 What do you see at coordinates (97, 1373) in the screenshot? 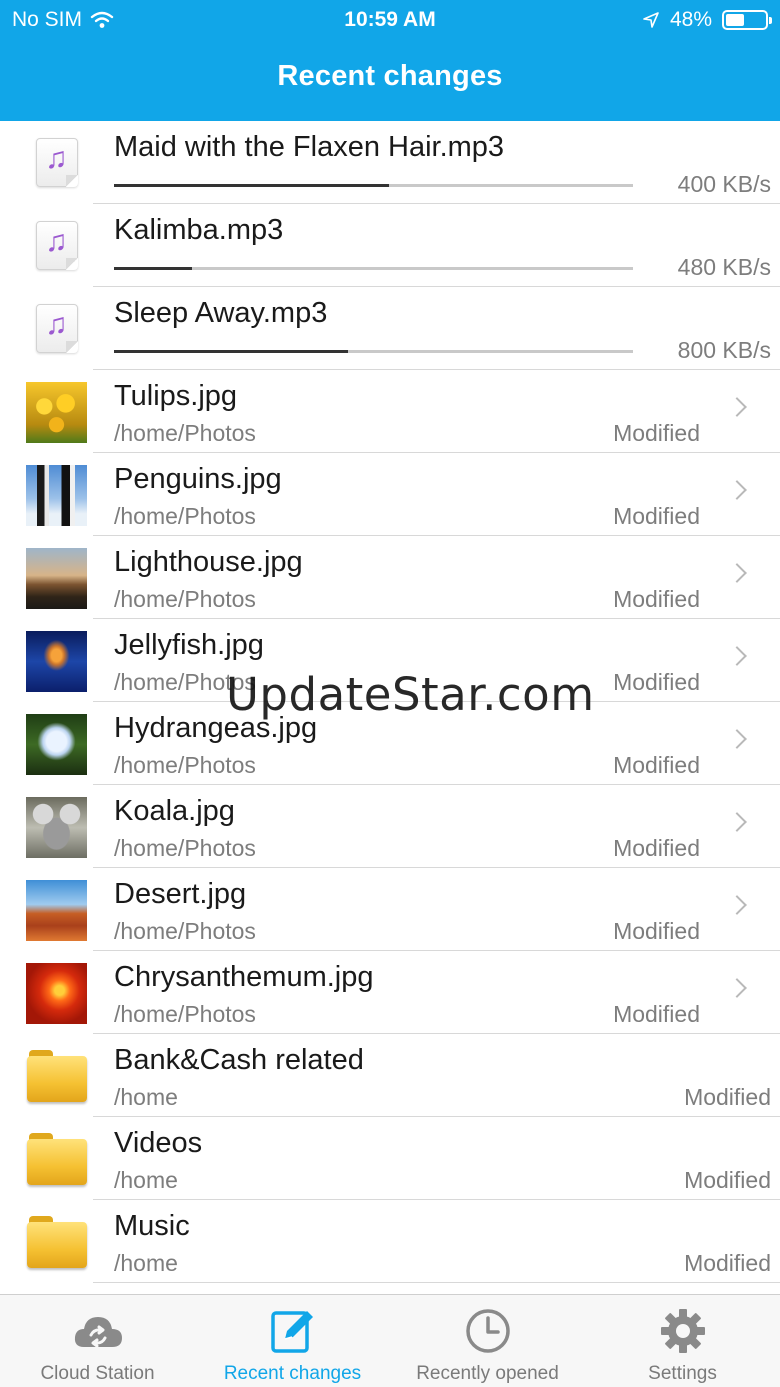
I see `tab-label: Cloud Station` at bounding box center [97, 1373].